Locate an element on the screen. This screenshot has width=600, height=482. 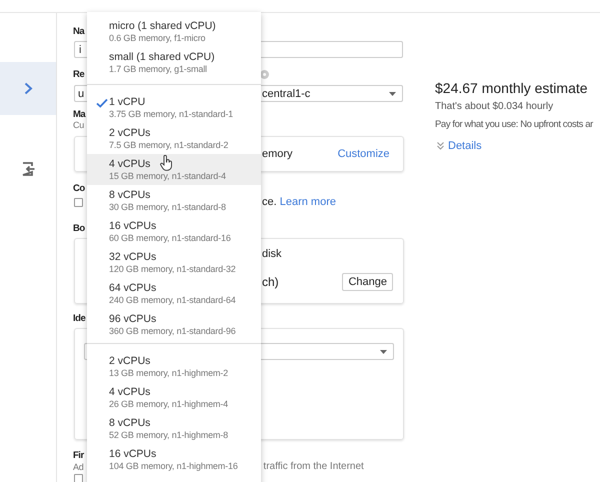
field-label: Co is located at coordinates (79, 188).